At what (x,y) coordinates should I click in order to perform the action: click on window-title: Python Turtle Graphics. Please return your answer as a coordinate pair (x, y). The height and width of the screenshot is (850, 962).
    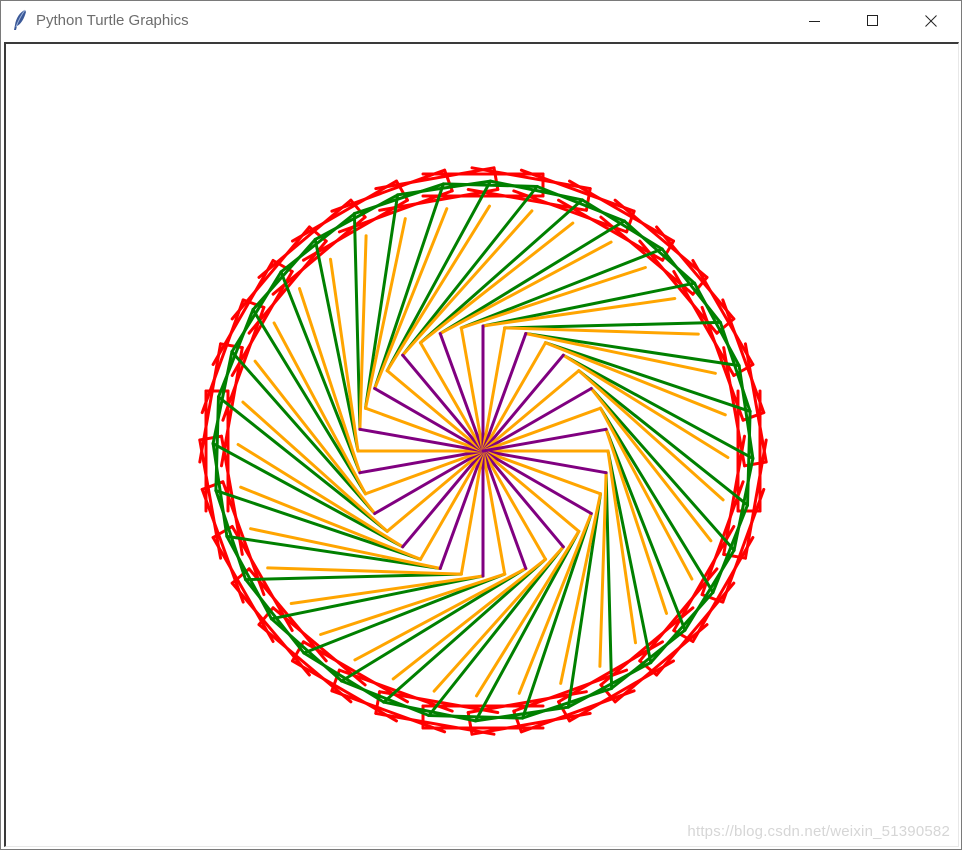
    Looking at the image, I should click on (112, 20).